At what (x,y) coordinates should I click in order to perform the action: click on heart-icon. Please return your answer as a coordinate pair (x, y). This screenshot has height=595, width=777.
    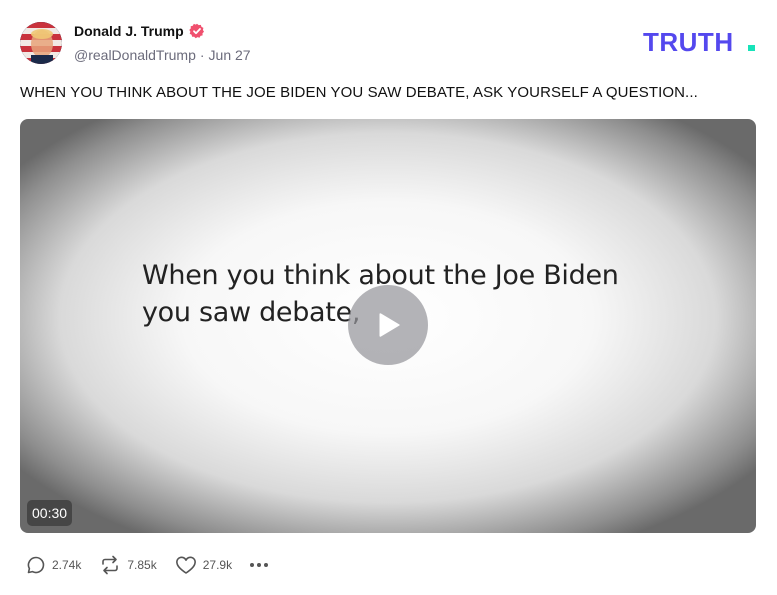
    Looking at the image, I should click on (185, 565).